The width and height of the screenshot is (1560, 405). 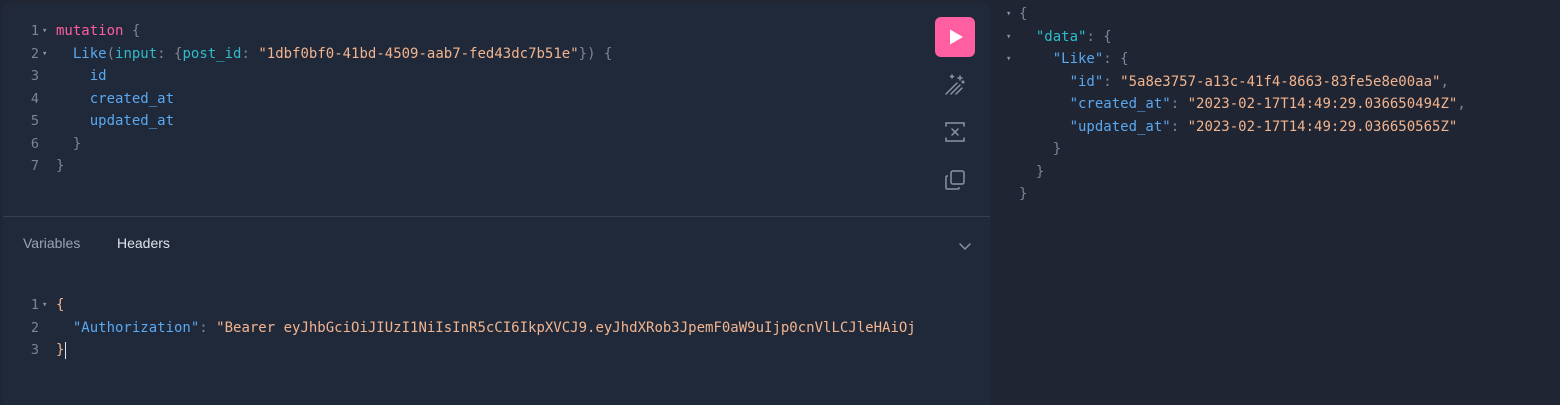 I want to click on copy-icon, so click(x=955, y=180).